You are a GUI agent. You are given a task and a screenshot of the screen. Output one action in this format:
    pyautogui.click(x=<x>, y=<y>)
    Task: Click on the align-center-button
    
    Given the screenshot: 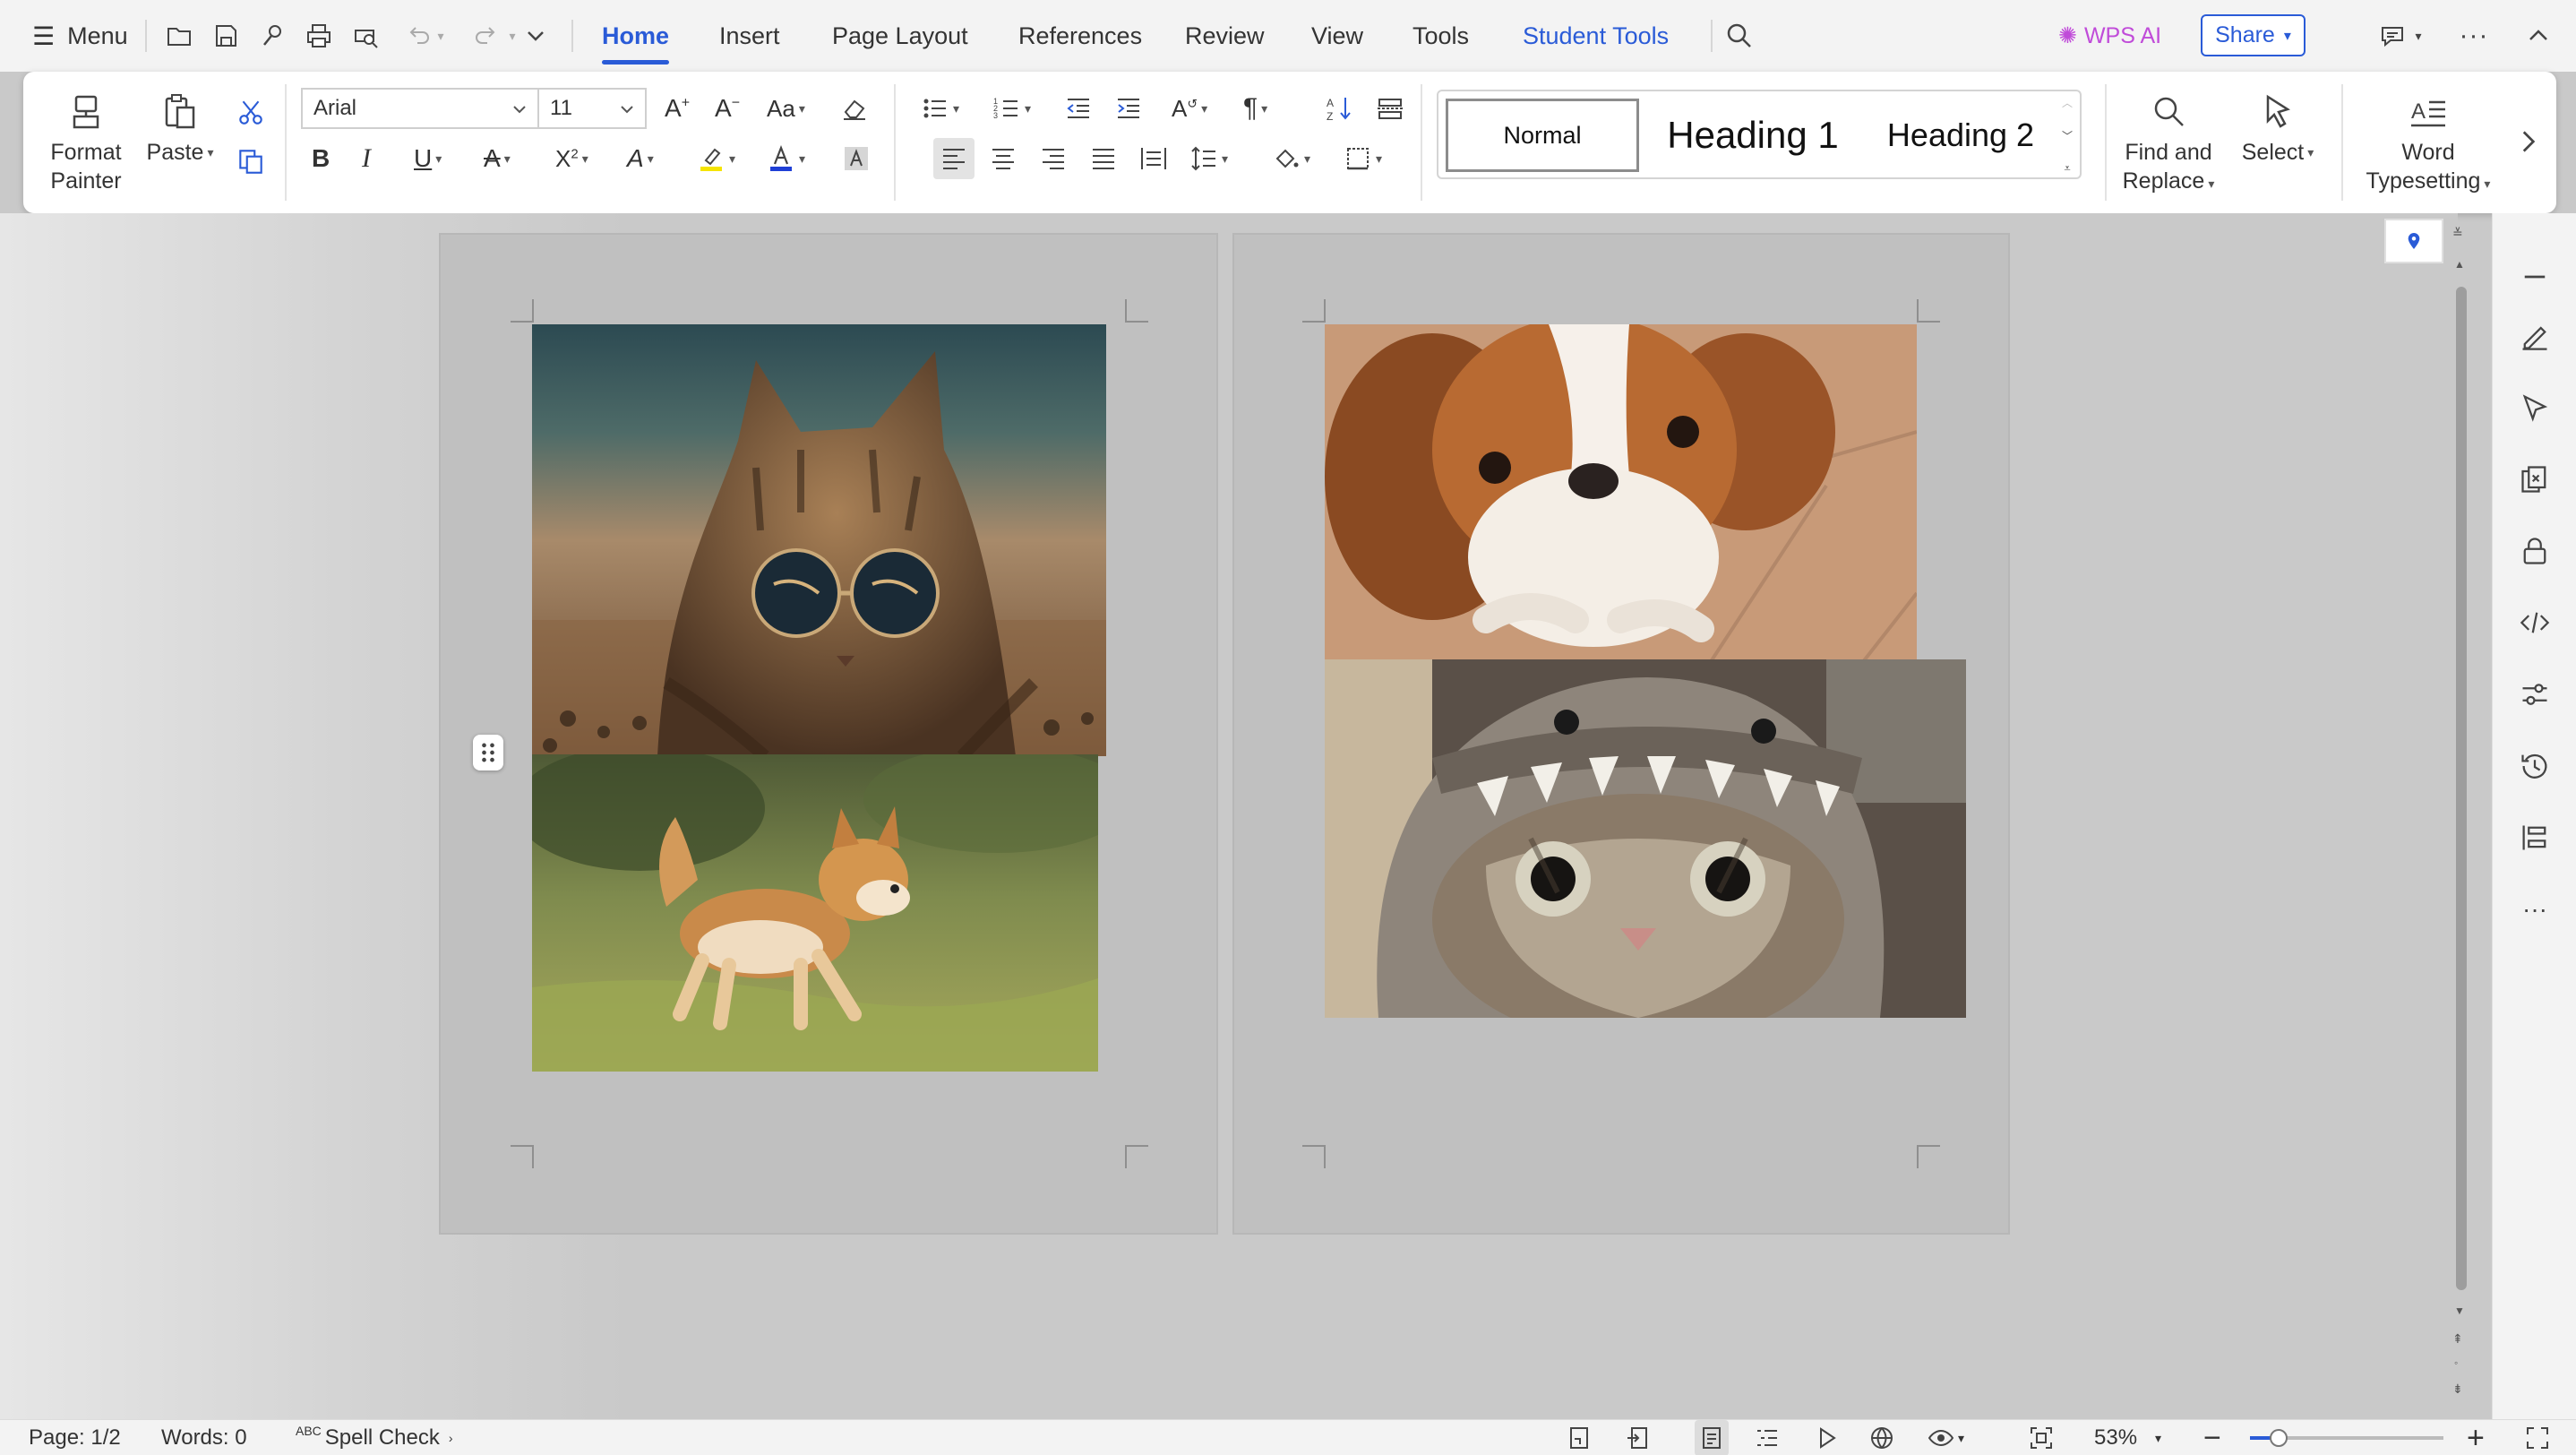 What is the action you would take?
    pyautogui.click(x=1003, y=158)
    